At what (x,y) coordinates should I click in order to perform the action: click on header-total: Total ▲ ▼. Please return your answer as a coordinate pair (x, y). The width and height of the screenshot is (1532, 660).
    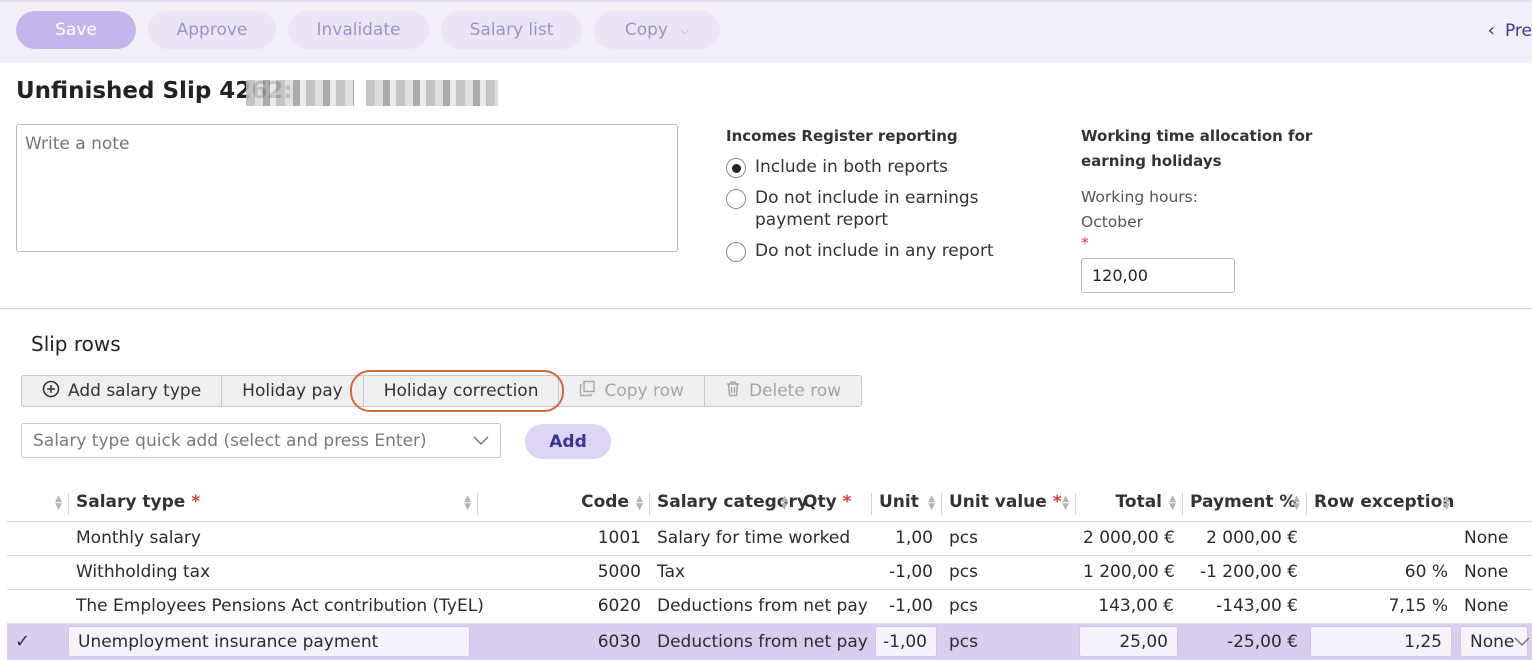
    Looking at the image, I should click on (1128, 502).